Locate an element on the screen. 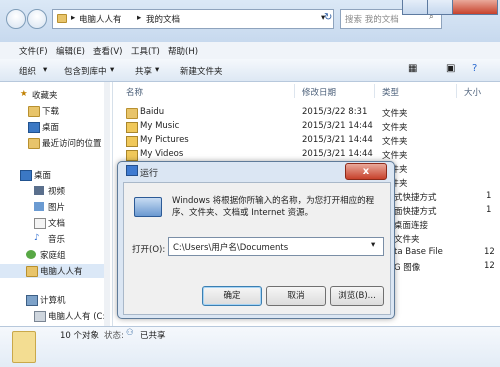 The image size is (500, 367). column-header-size: 大小 is located at coordinates (472, 92).